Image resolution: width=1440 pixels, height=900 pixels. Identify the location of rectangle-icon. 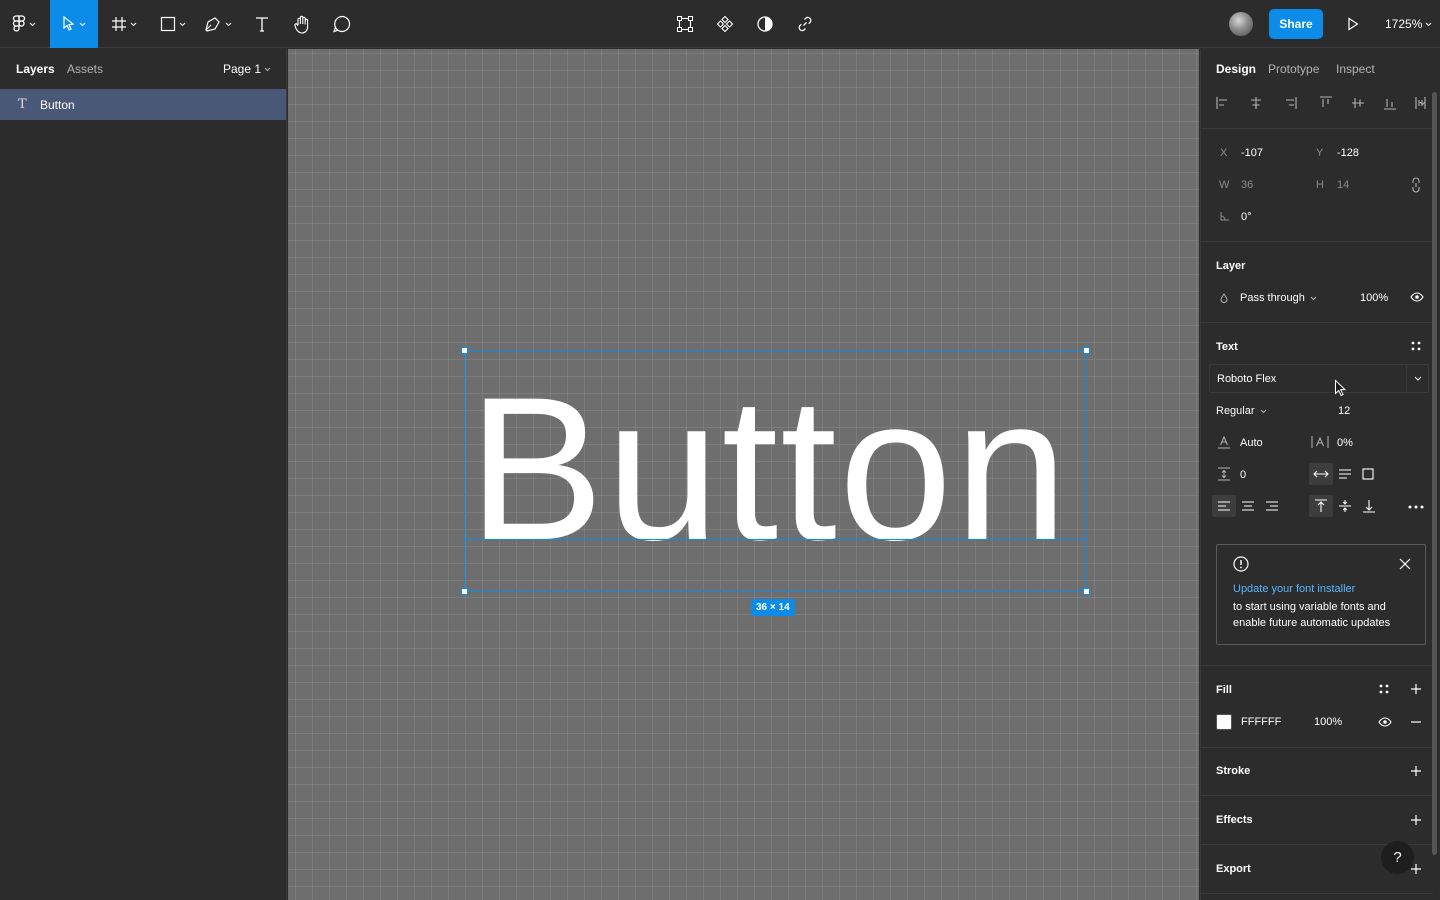
(168, 24).